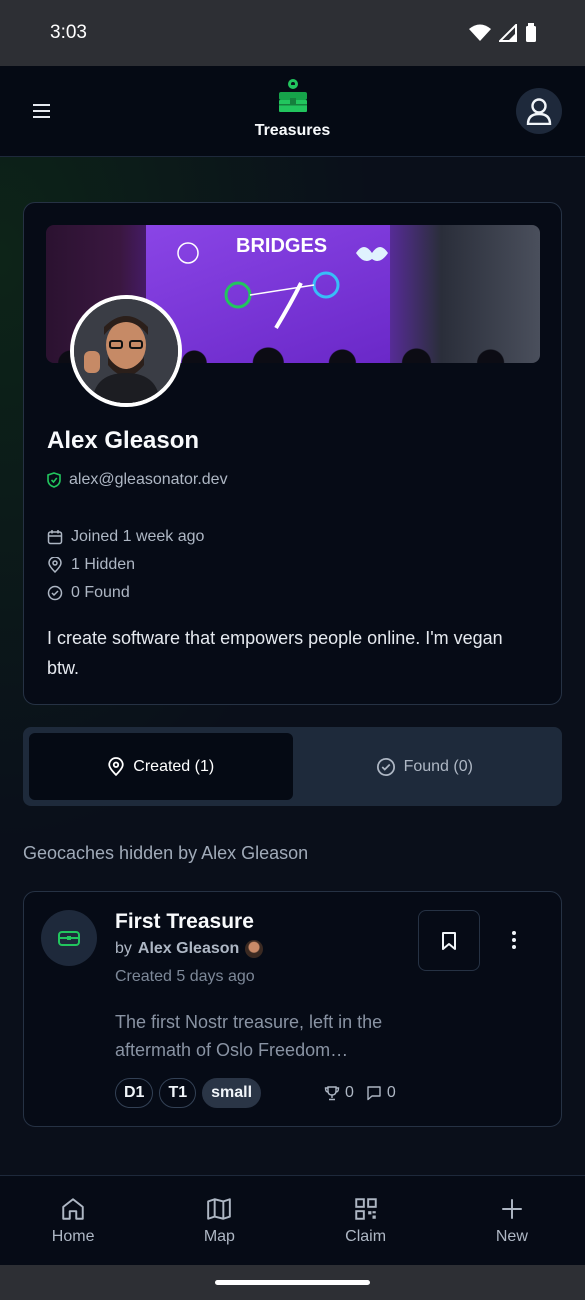  I want to click on joined-text: Joined 1 week ago, so click(138, 536).